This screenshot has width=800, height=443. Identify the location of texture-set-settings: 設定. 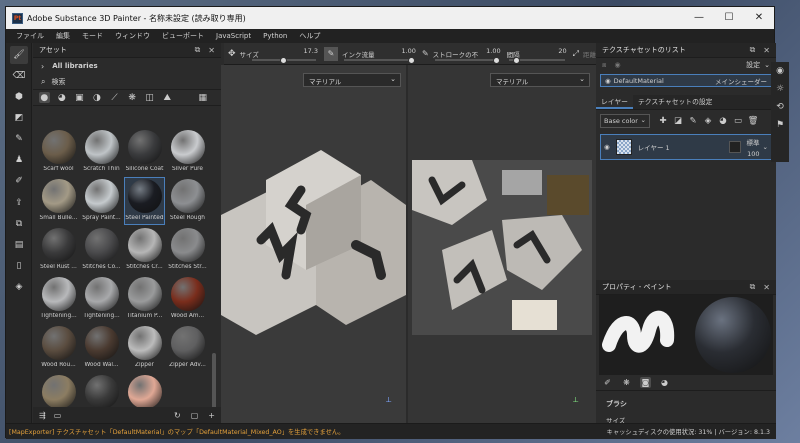
(753, 65).